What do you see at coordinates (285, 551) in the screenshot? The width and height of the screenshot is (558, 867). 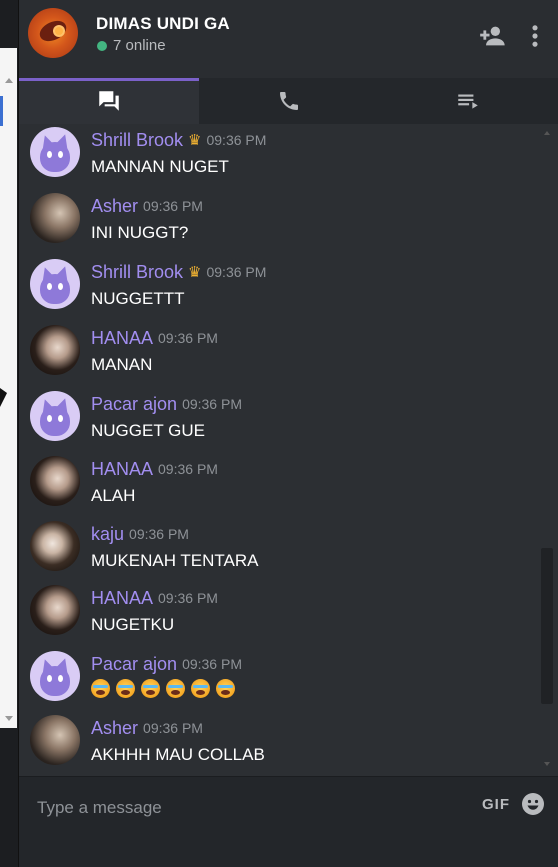 I see `message-item: kaju 09:36 PM MUKENAH TENTARA` at bounding box center [285, 551].